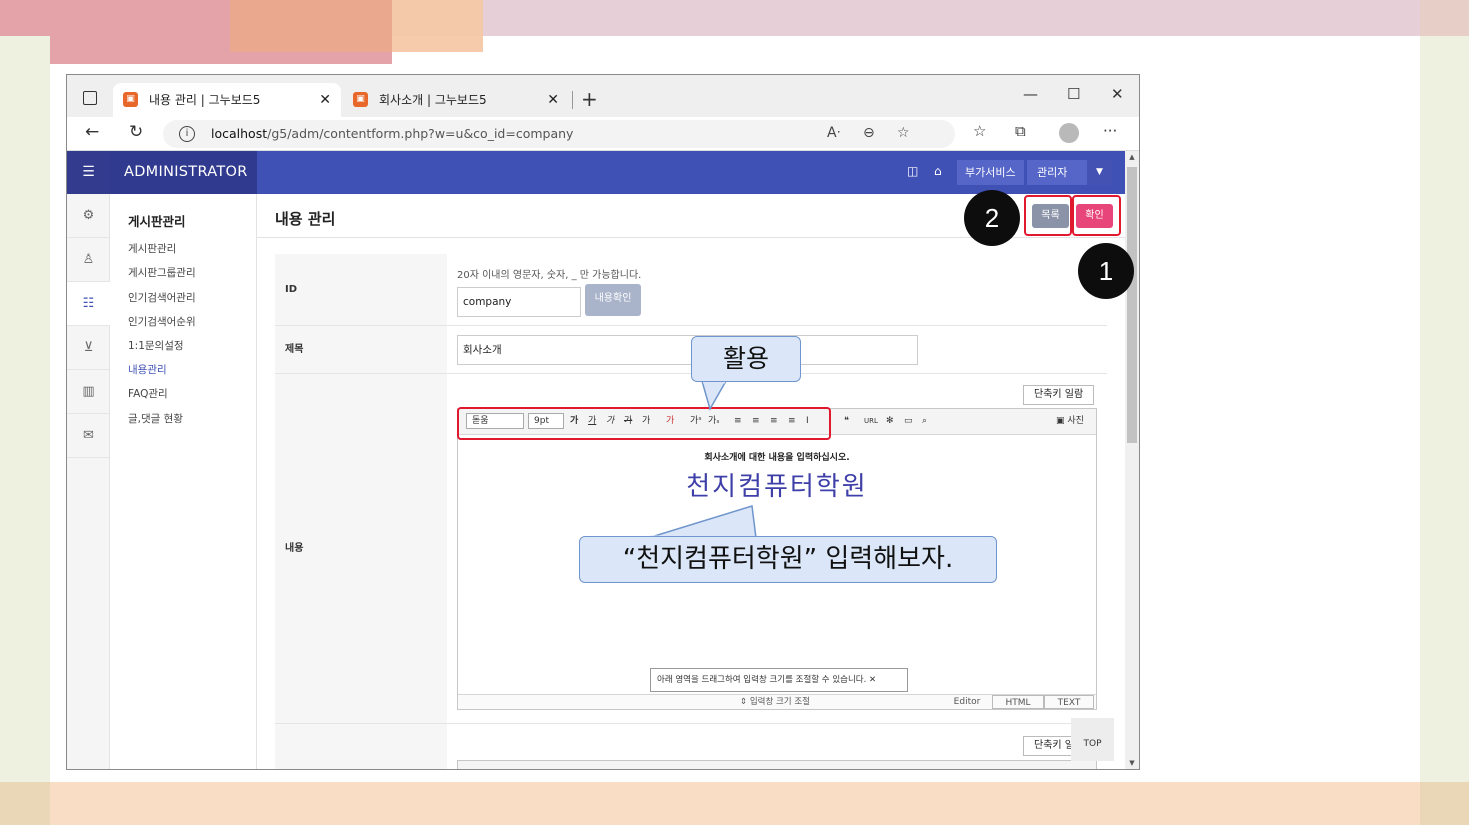 This screenshot has width=1469, height=825. Describe the element at coordinates (596, 172) in the screenshot. I see `admin-top-bar: ☰ ADMINISTRATOR ◫ ⌂ 부가서비스 관리자 ▼` at that location.